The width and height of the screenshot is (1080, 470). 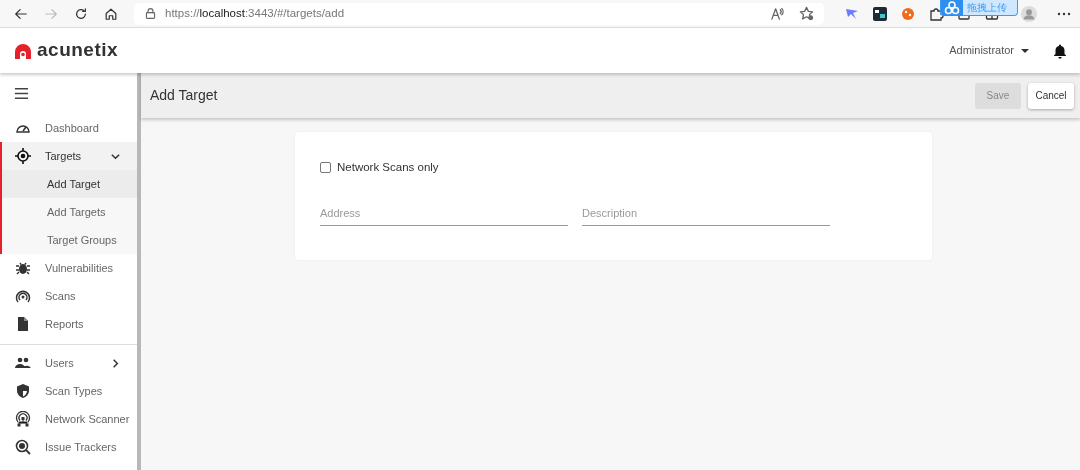 I want to click on checkbox-label: Network Scans only, so click(x=388, y=167).